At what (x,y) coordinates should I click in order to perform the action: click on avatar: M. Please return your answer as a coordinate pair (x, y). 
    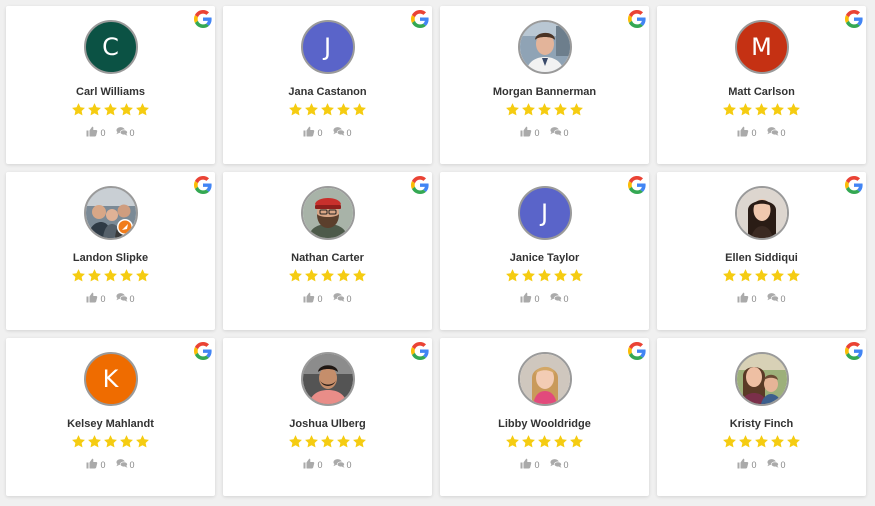
    Looking at the image, I should click on (761, 47).